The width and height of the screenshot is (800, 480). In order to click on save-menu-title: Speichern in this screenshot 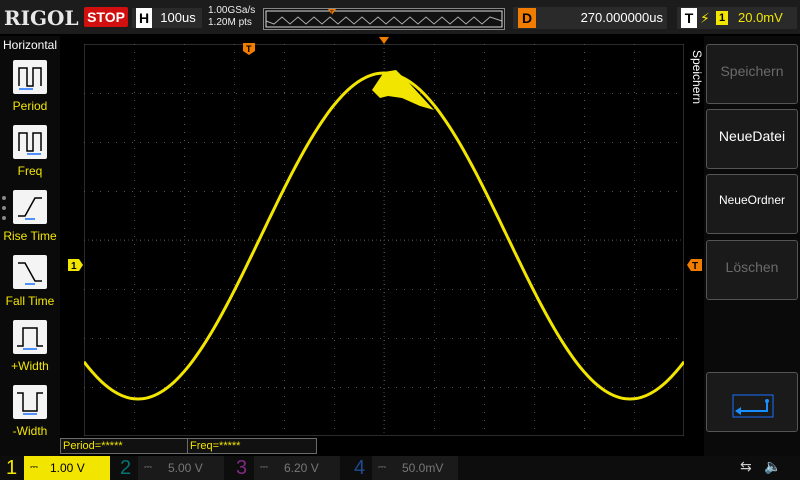, I will do `click(697, 77)`.